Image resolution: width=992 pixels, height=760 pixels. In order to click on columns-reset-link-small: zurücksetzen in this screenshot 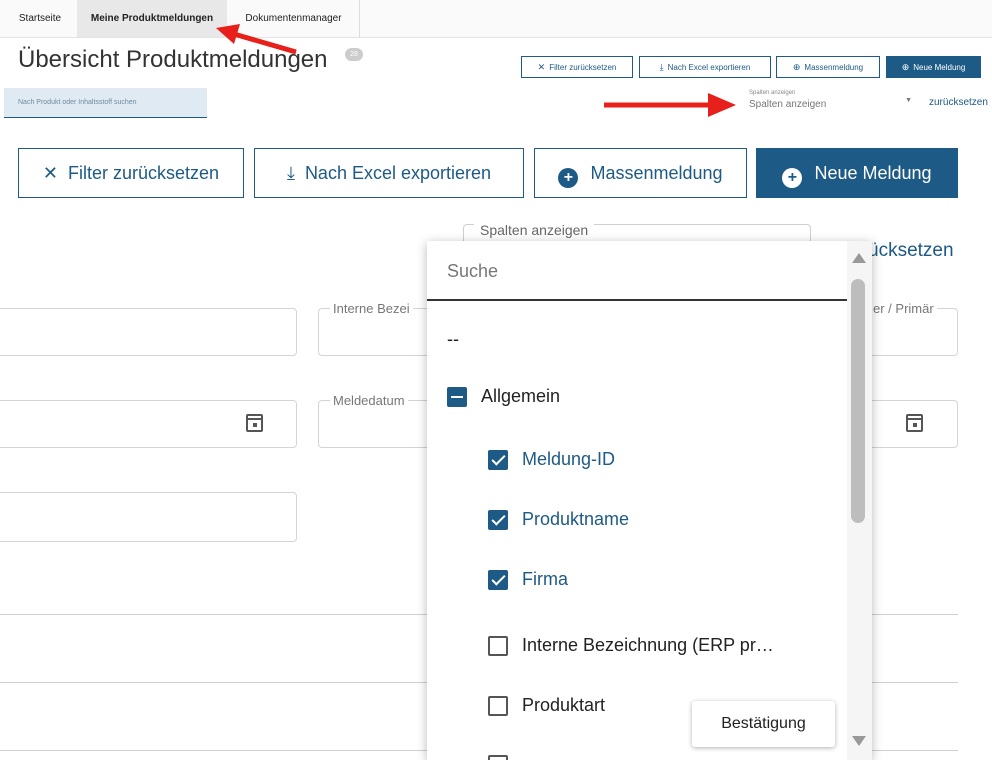, I will do `click(958, 102)`.